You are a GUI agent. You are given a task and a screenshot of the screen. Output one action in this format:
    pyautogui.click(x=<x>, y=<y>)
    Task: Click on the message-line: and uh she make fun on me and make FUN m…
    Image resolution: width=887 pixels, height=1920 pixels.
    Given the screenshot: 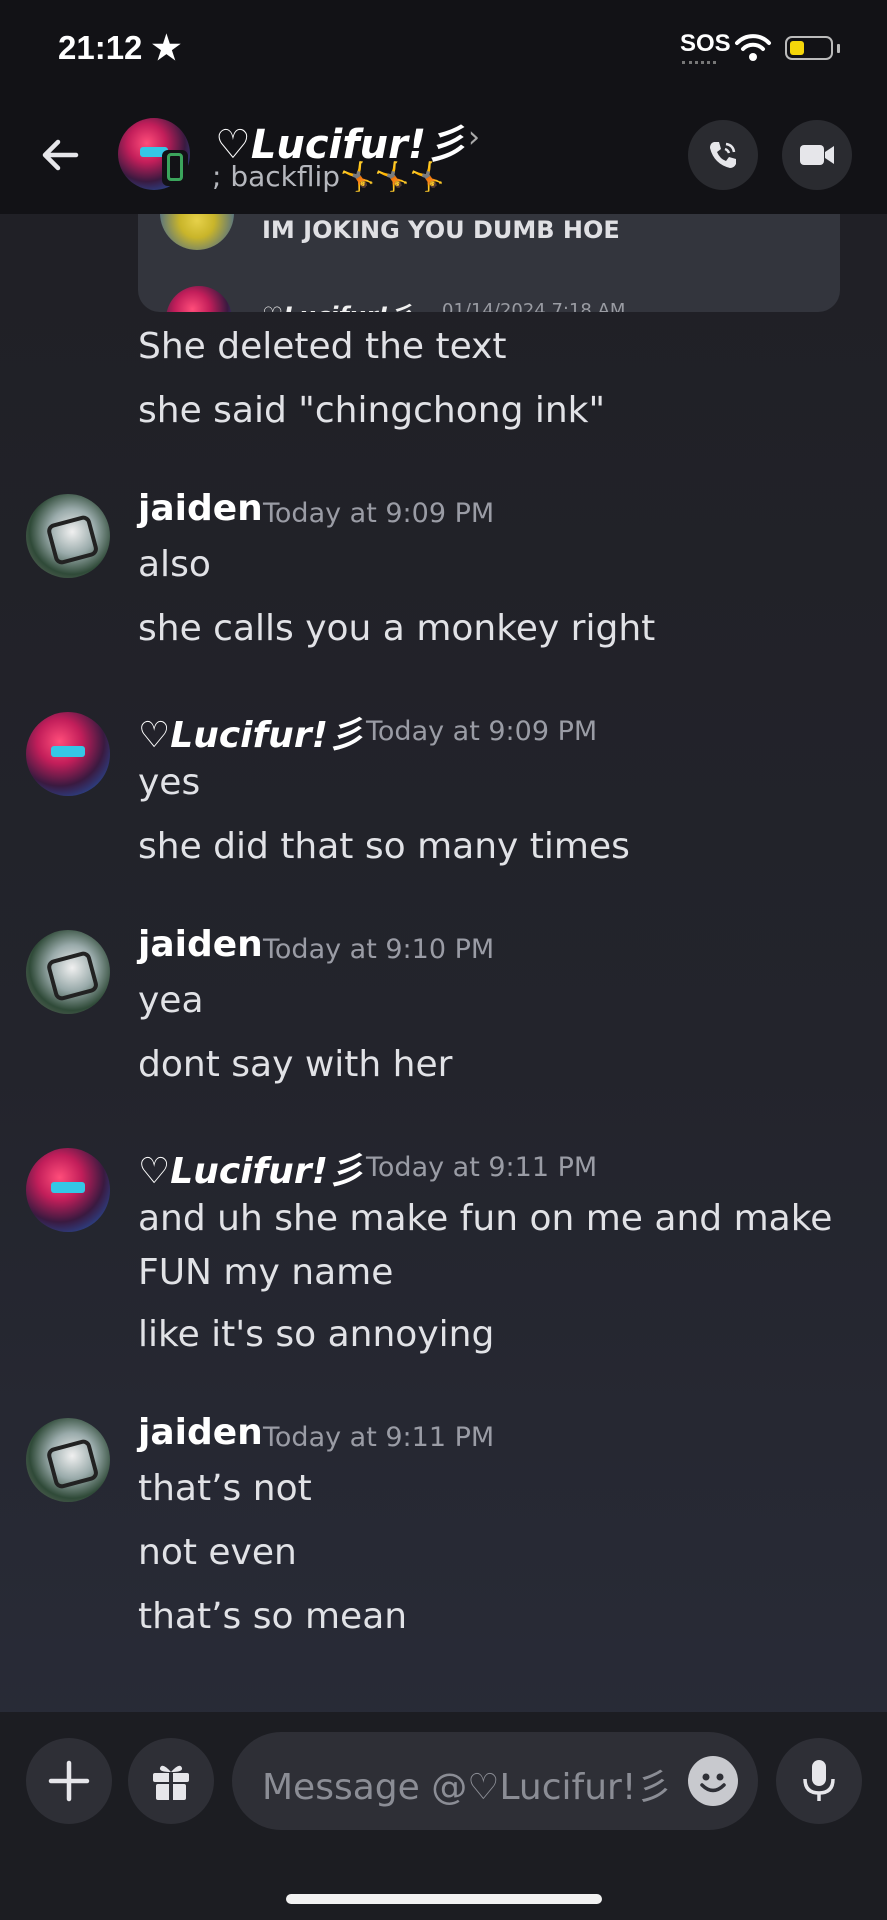 What is the action you would take?
    pyautogui.click(x=485, y=1245)
    